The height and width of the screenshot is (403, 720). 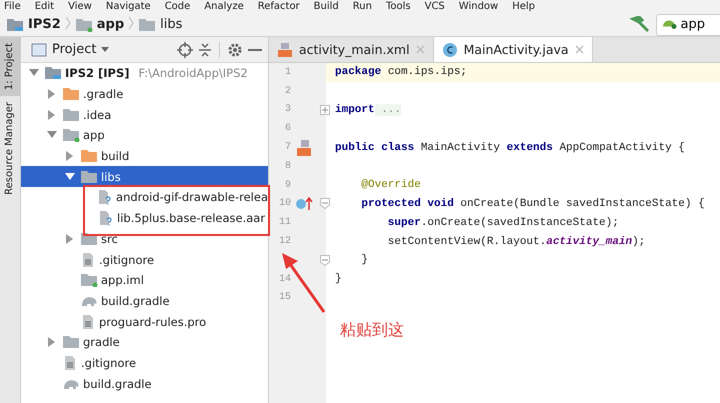 What do you see at coordinates (152, 321) in the screenshot?
I see `tree-item: proguard-rules.pro` at bounding box center [152, 321].